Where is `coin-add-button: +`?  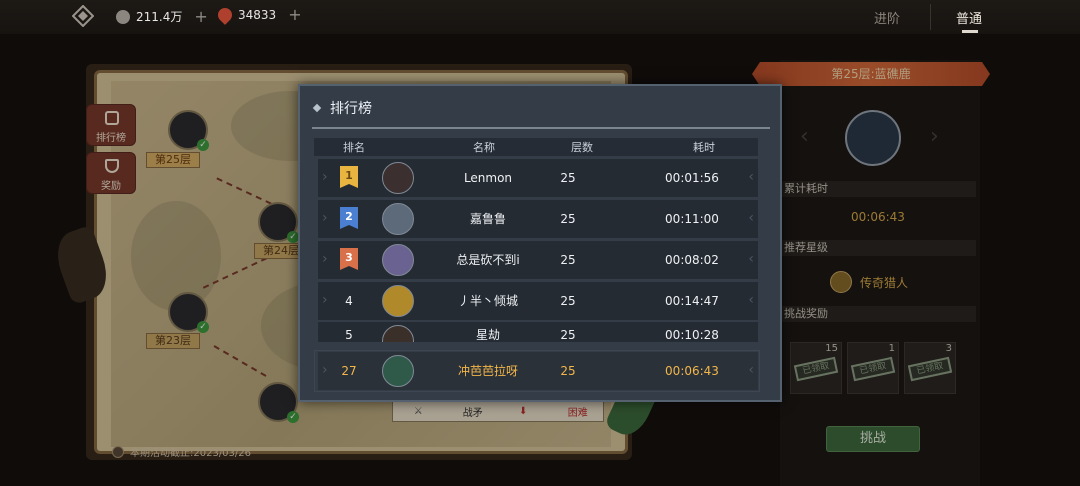 coin-add-button: + is located at coordinates (200, 16).